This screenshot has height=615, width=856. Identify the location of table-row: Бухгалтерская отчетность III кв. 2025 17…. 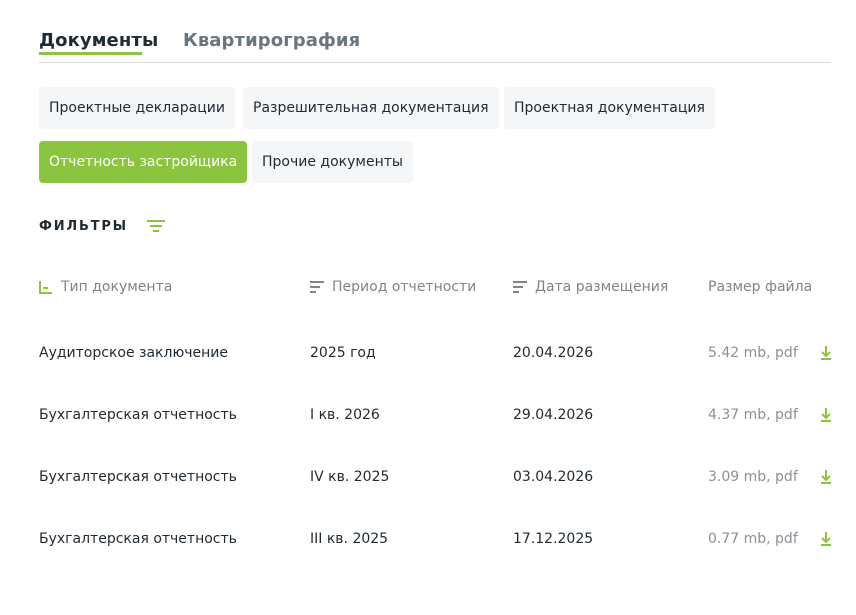
(439, 539).